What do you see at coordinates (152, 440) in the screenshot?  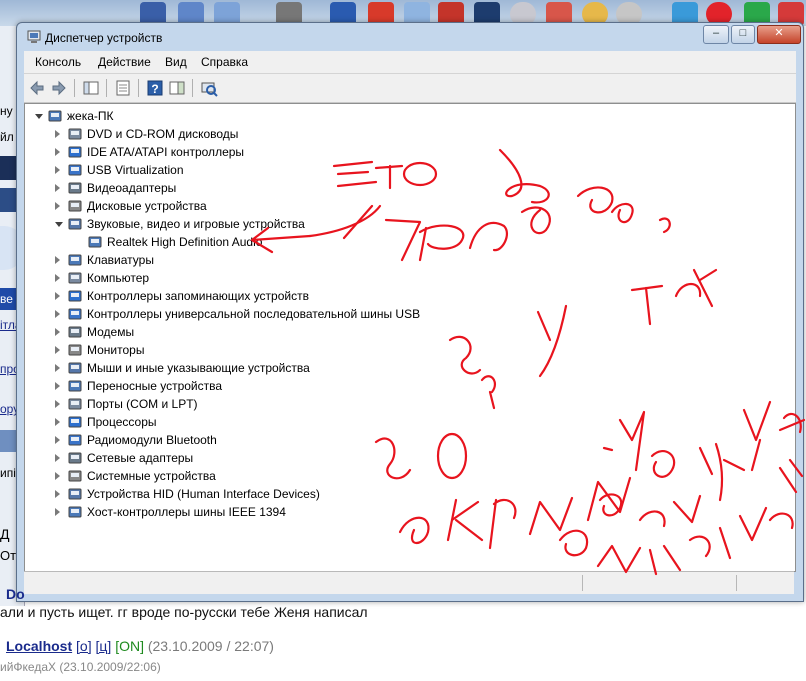 I see `tree-item-label: Радиомодули Bluetooth` at bounding box center [152, 440].